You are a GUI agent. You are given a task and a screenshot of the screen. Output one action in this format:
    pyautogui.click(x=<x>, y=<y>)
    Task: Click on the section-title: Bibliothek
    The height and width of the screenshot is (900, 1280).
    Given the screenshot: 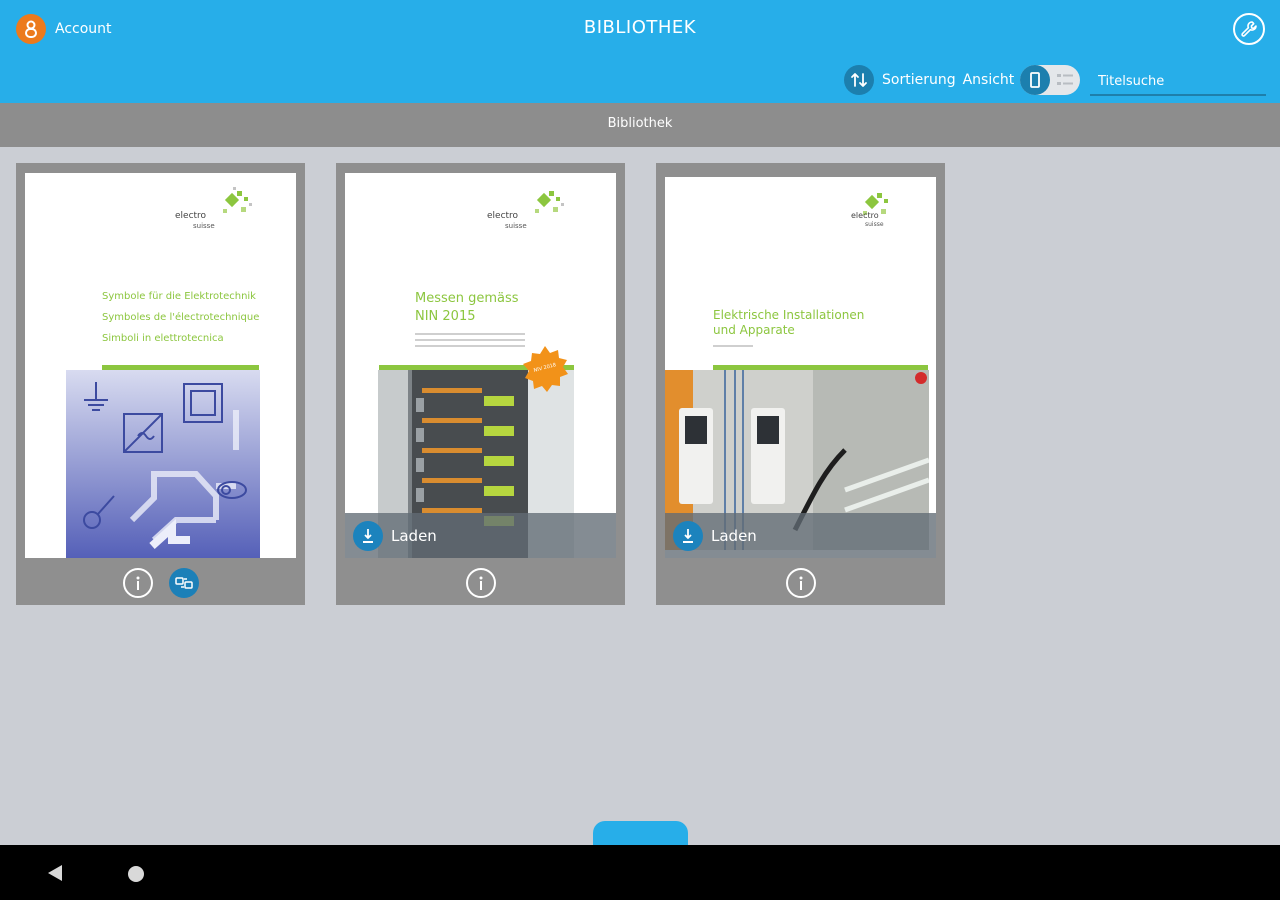 What is the action you would take?
    pyautogui.click(x=640, y=123)
    